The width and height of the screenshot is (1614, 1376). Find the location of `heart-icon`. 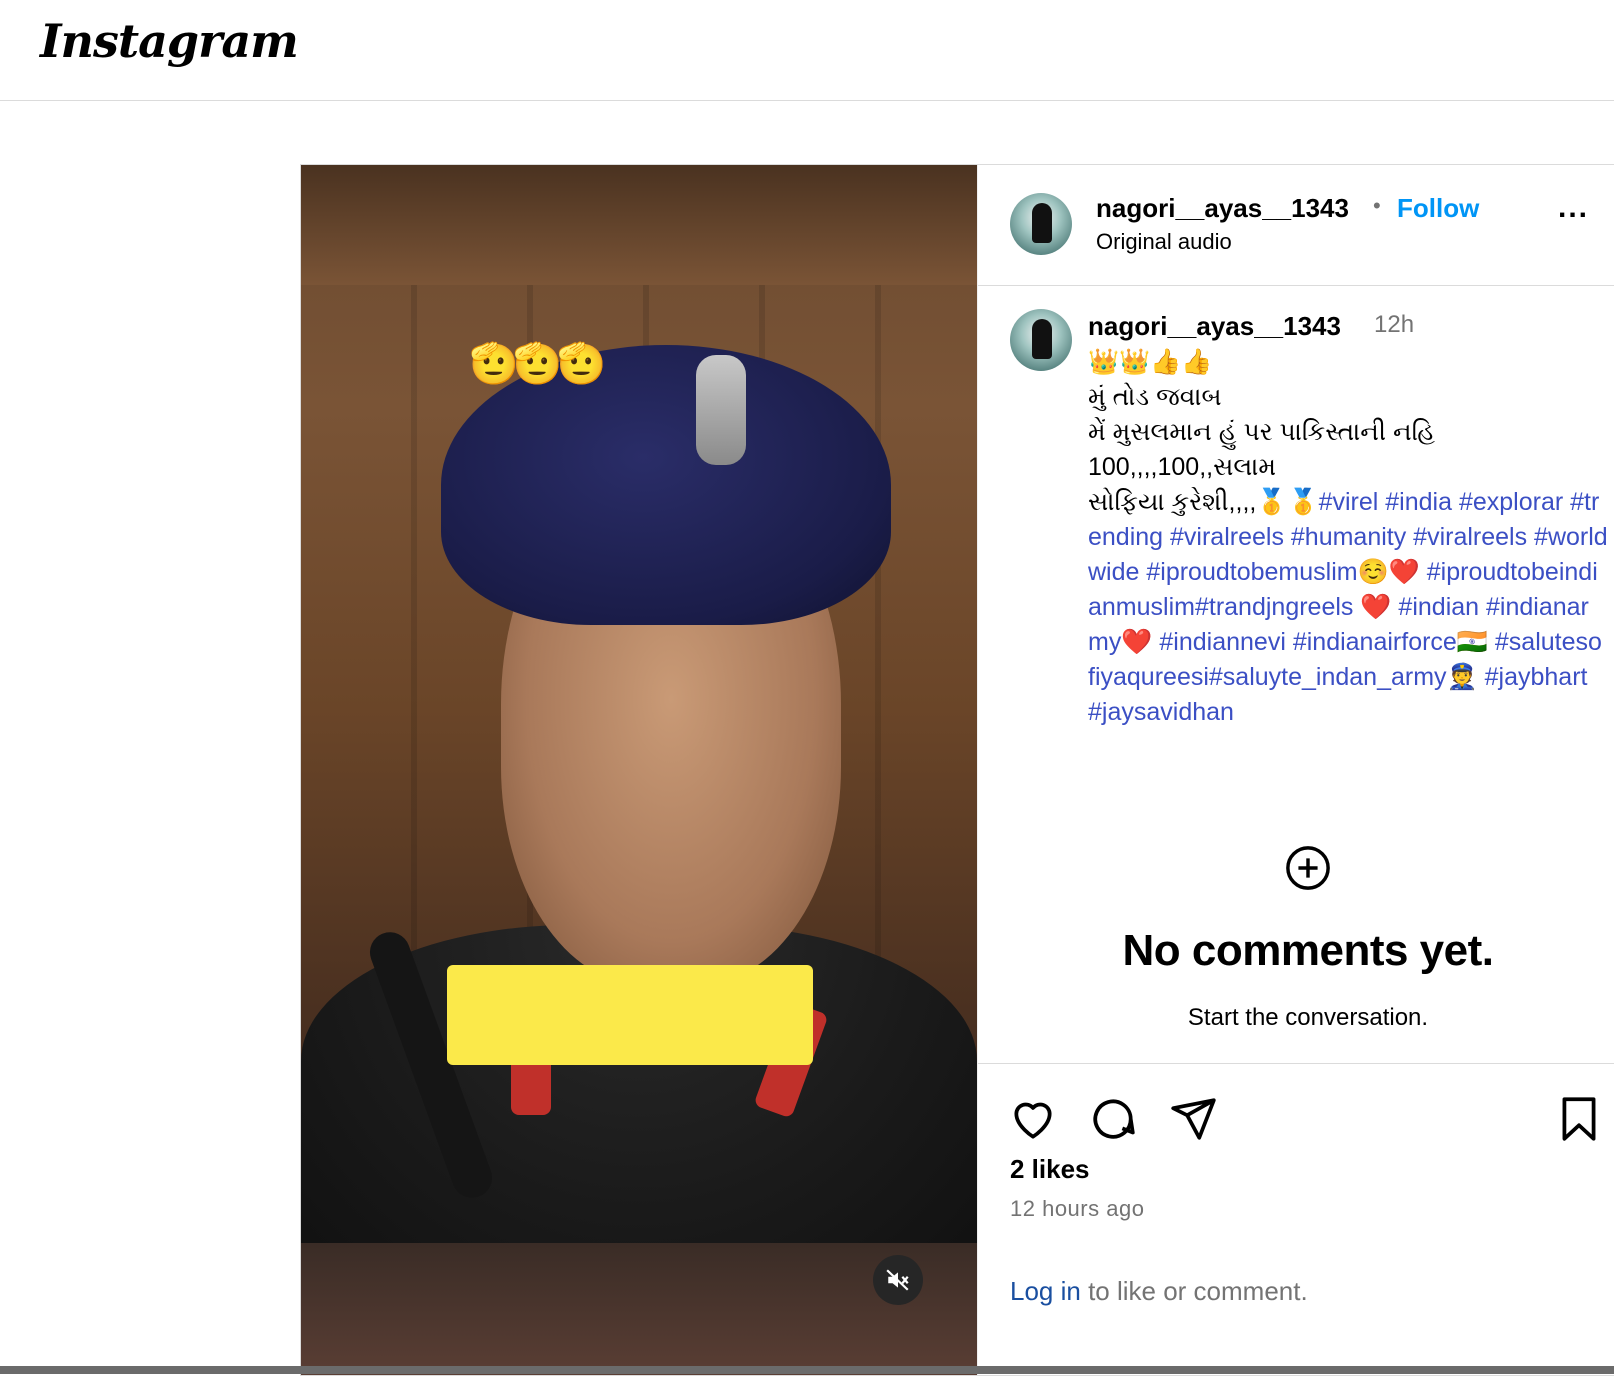

heart-icon is located at coordinates (1033, 1119).